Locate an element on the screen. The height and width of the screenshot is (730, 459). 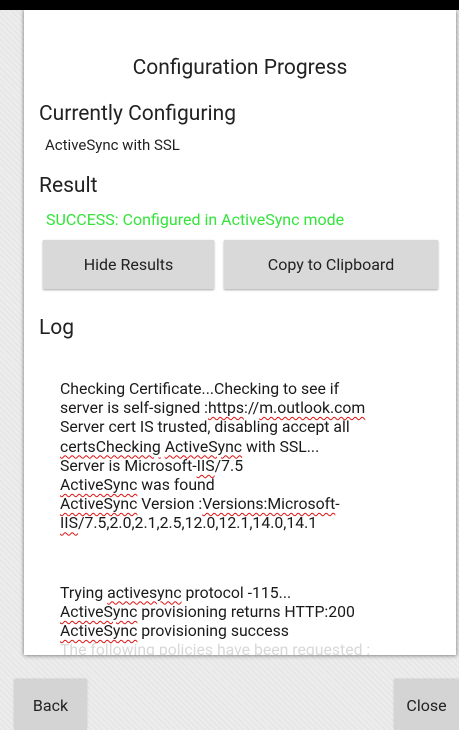
dialog-title: Configuration Progress is located at coordinates (240, 68).